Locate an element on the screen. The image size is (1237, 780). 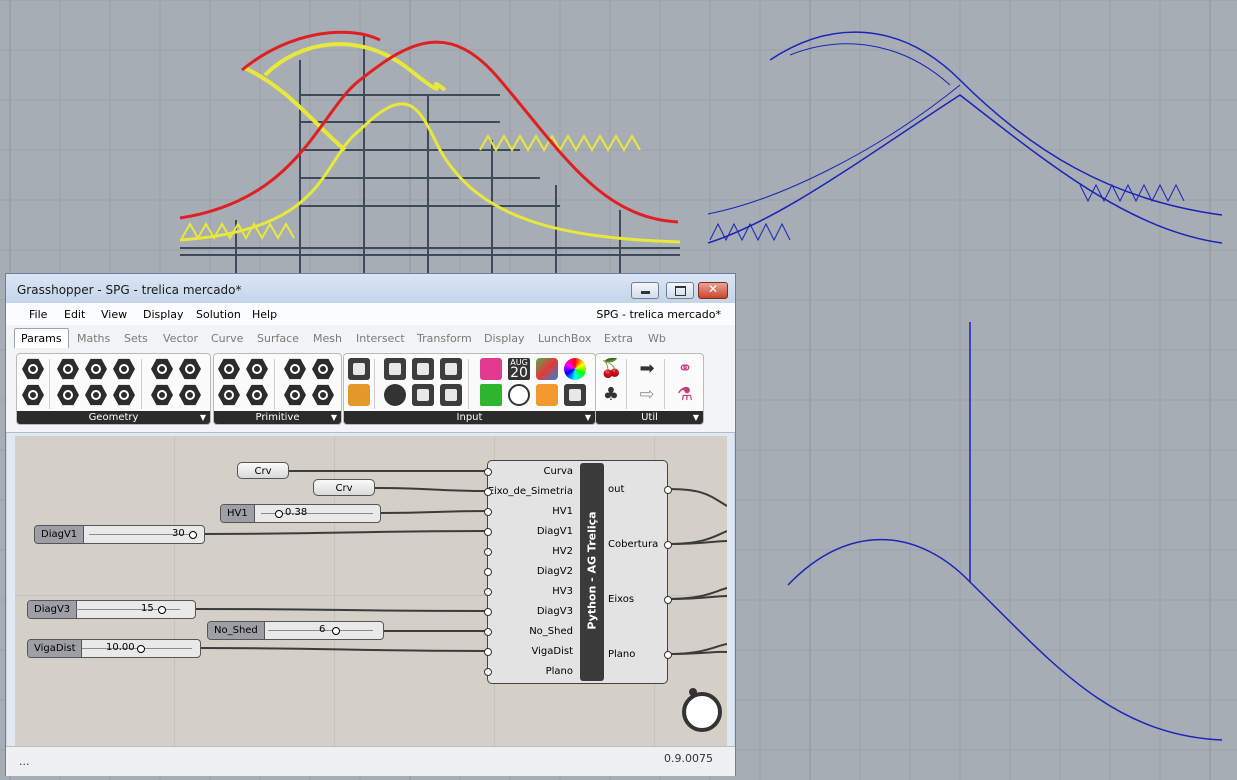
brep-icon is located at coordinates (162, 395).